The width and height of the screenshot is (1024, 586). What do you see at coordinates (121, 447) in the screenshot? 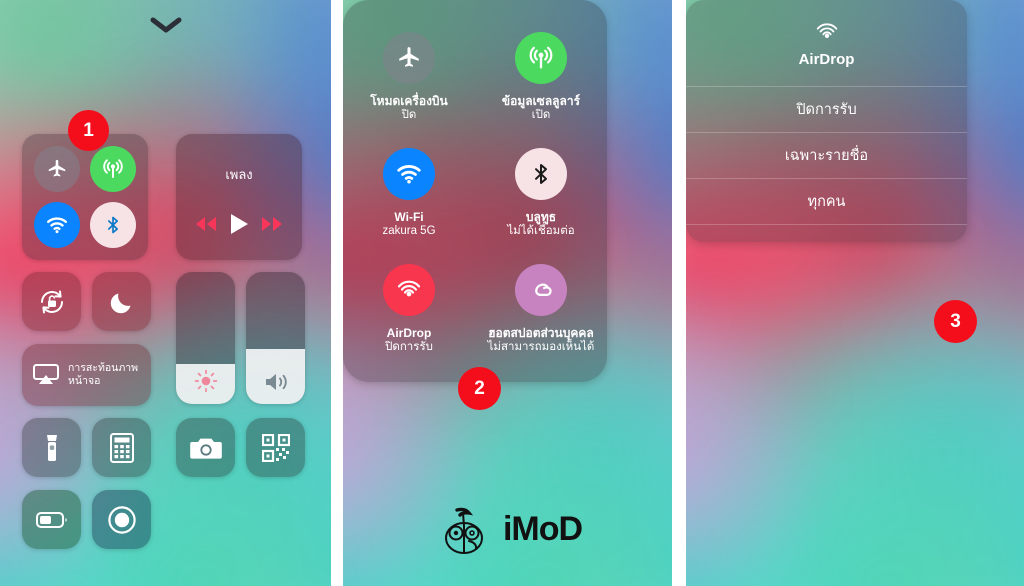
I see `calculator-icon` at bounding box center [121, 447].